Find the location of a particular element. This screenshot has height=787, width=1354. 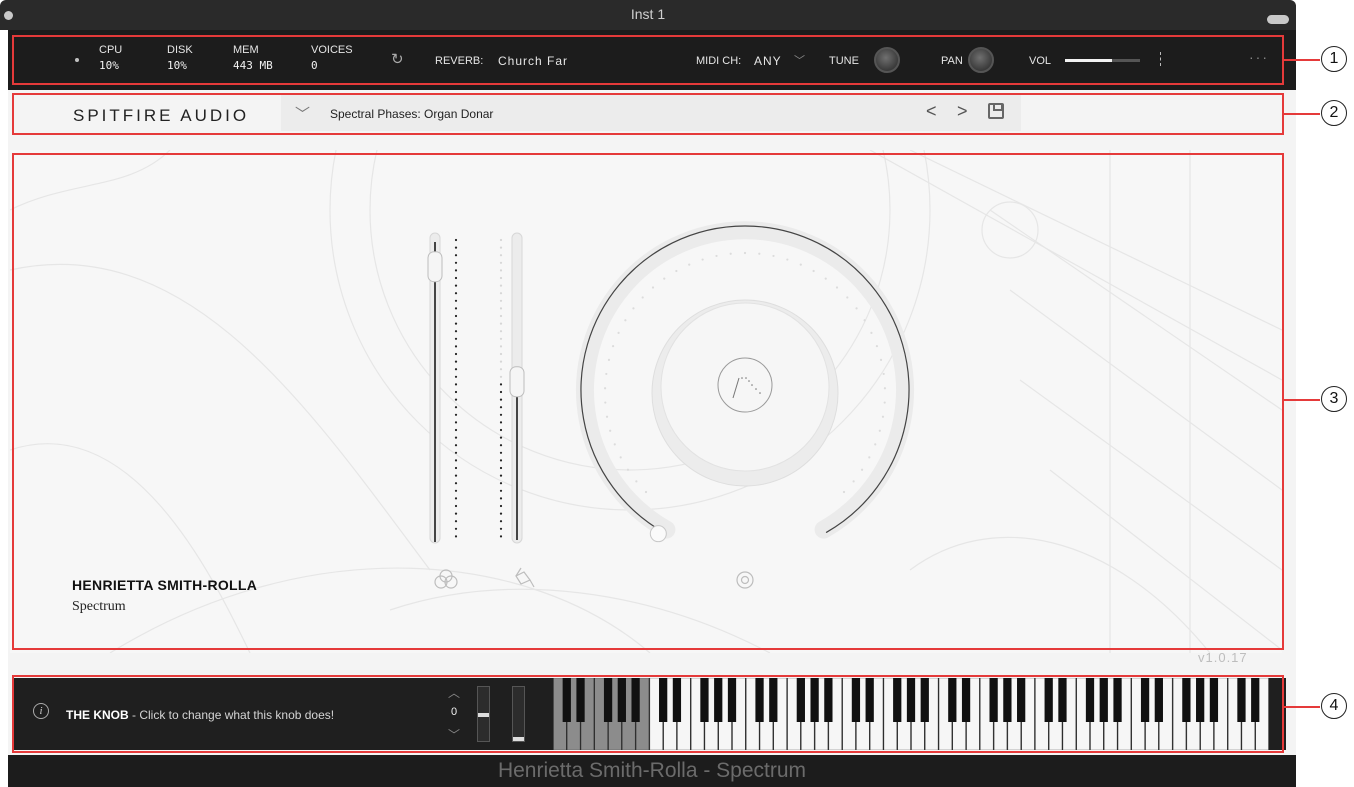

callout-number-3: 3 is located at coordinates (1334, 399).